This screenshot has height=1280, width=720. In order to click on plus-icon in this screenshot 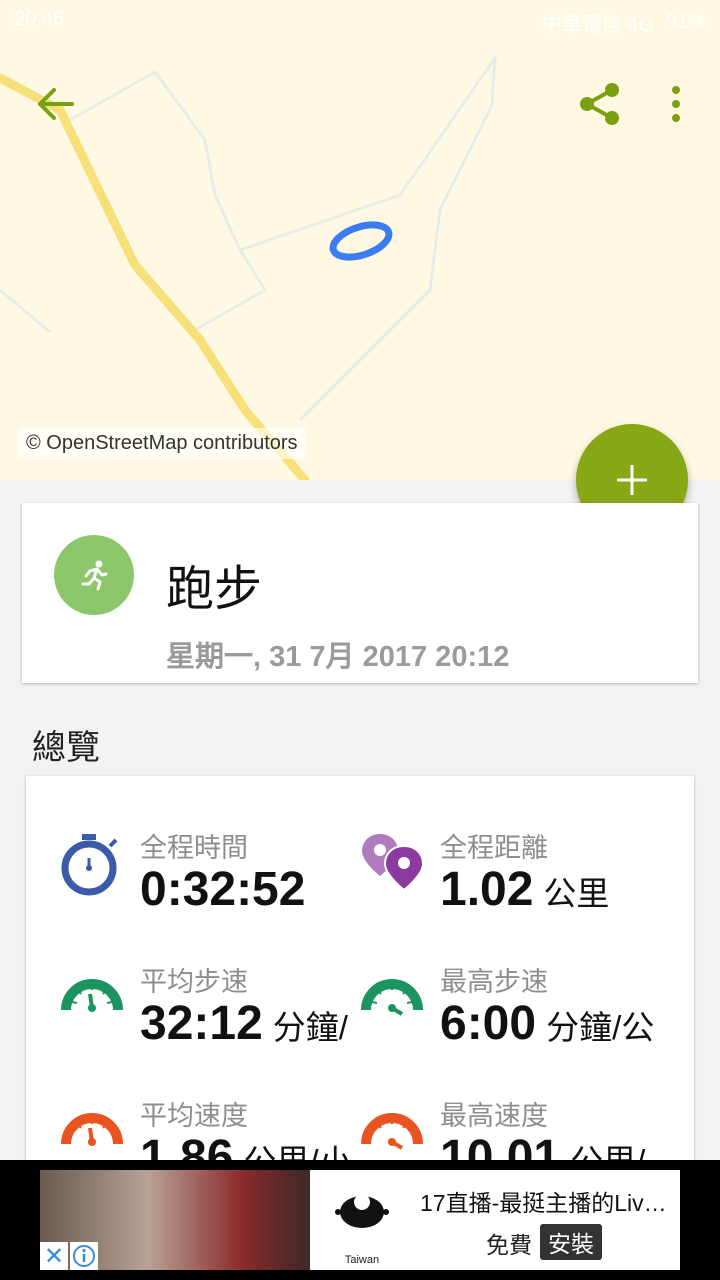, I will do `click(632, 480)`.